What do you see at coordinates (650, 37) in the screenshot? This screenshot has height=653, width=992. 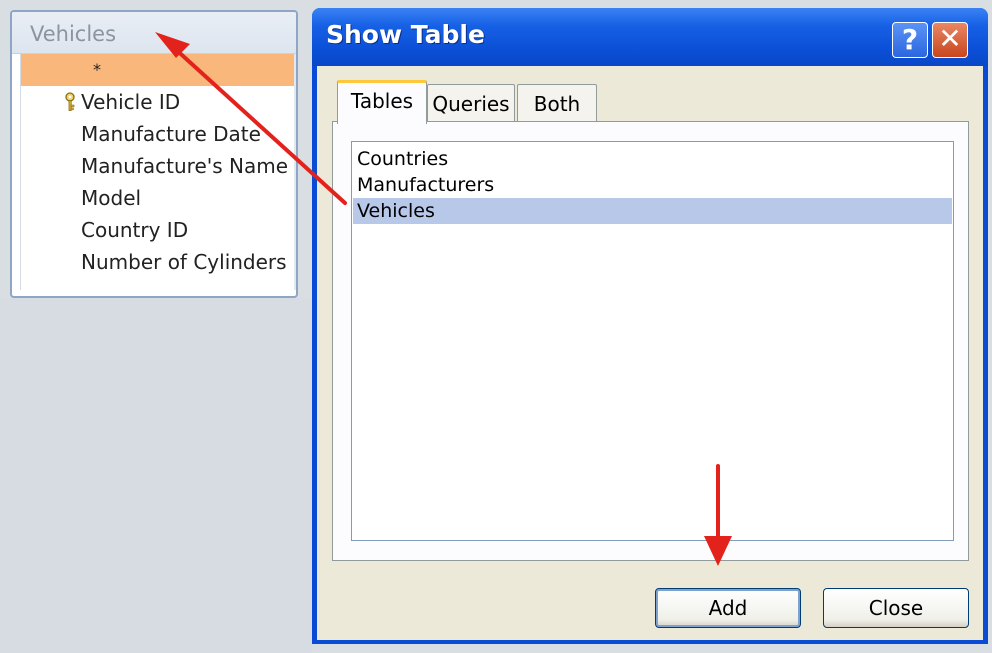 I see `dialog-title-bar: Show Table ? ✕` at bounding box center [650, 37].